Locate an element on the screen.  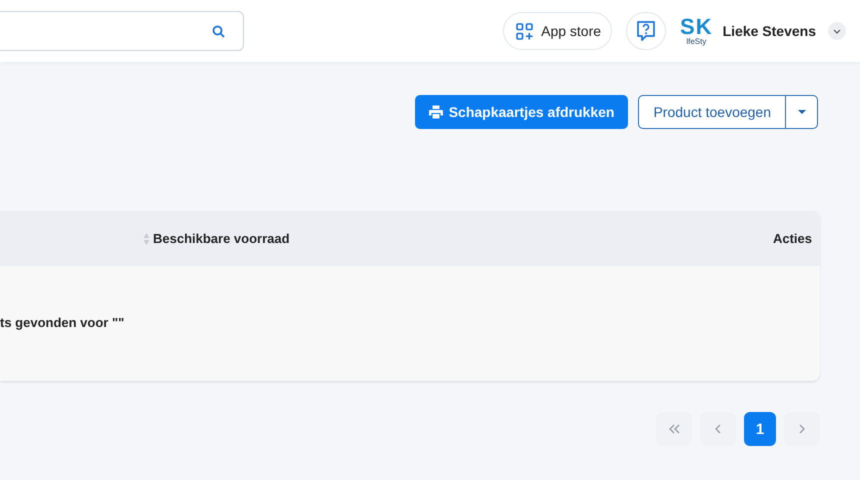
app-store-button: App store is located at coordinates (557, 31).